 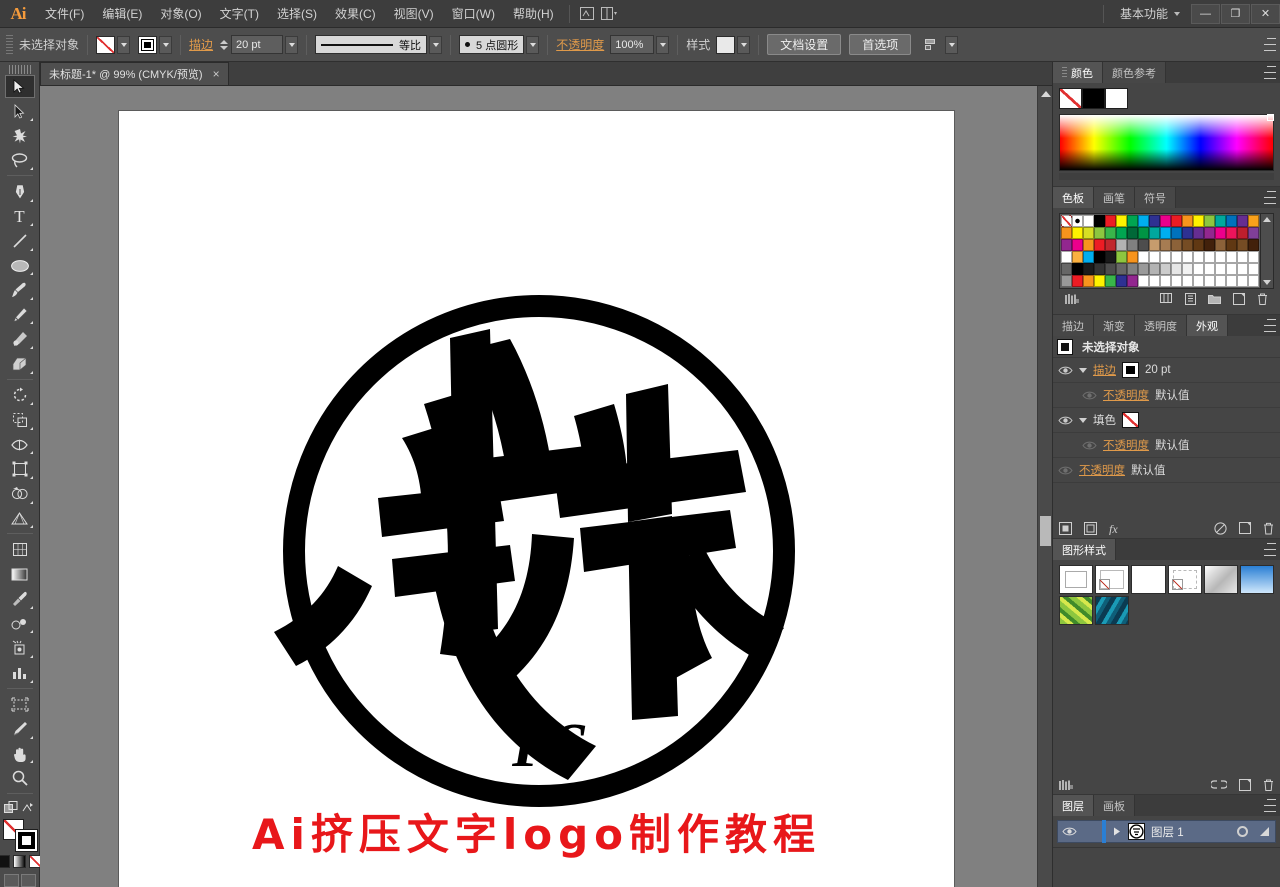 What do you see at coordinates (952, 44) in the screenshot?
I see `align-dropdown` at bounding box center [952, 44].